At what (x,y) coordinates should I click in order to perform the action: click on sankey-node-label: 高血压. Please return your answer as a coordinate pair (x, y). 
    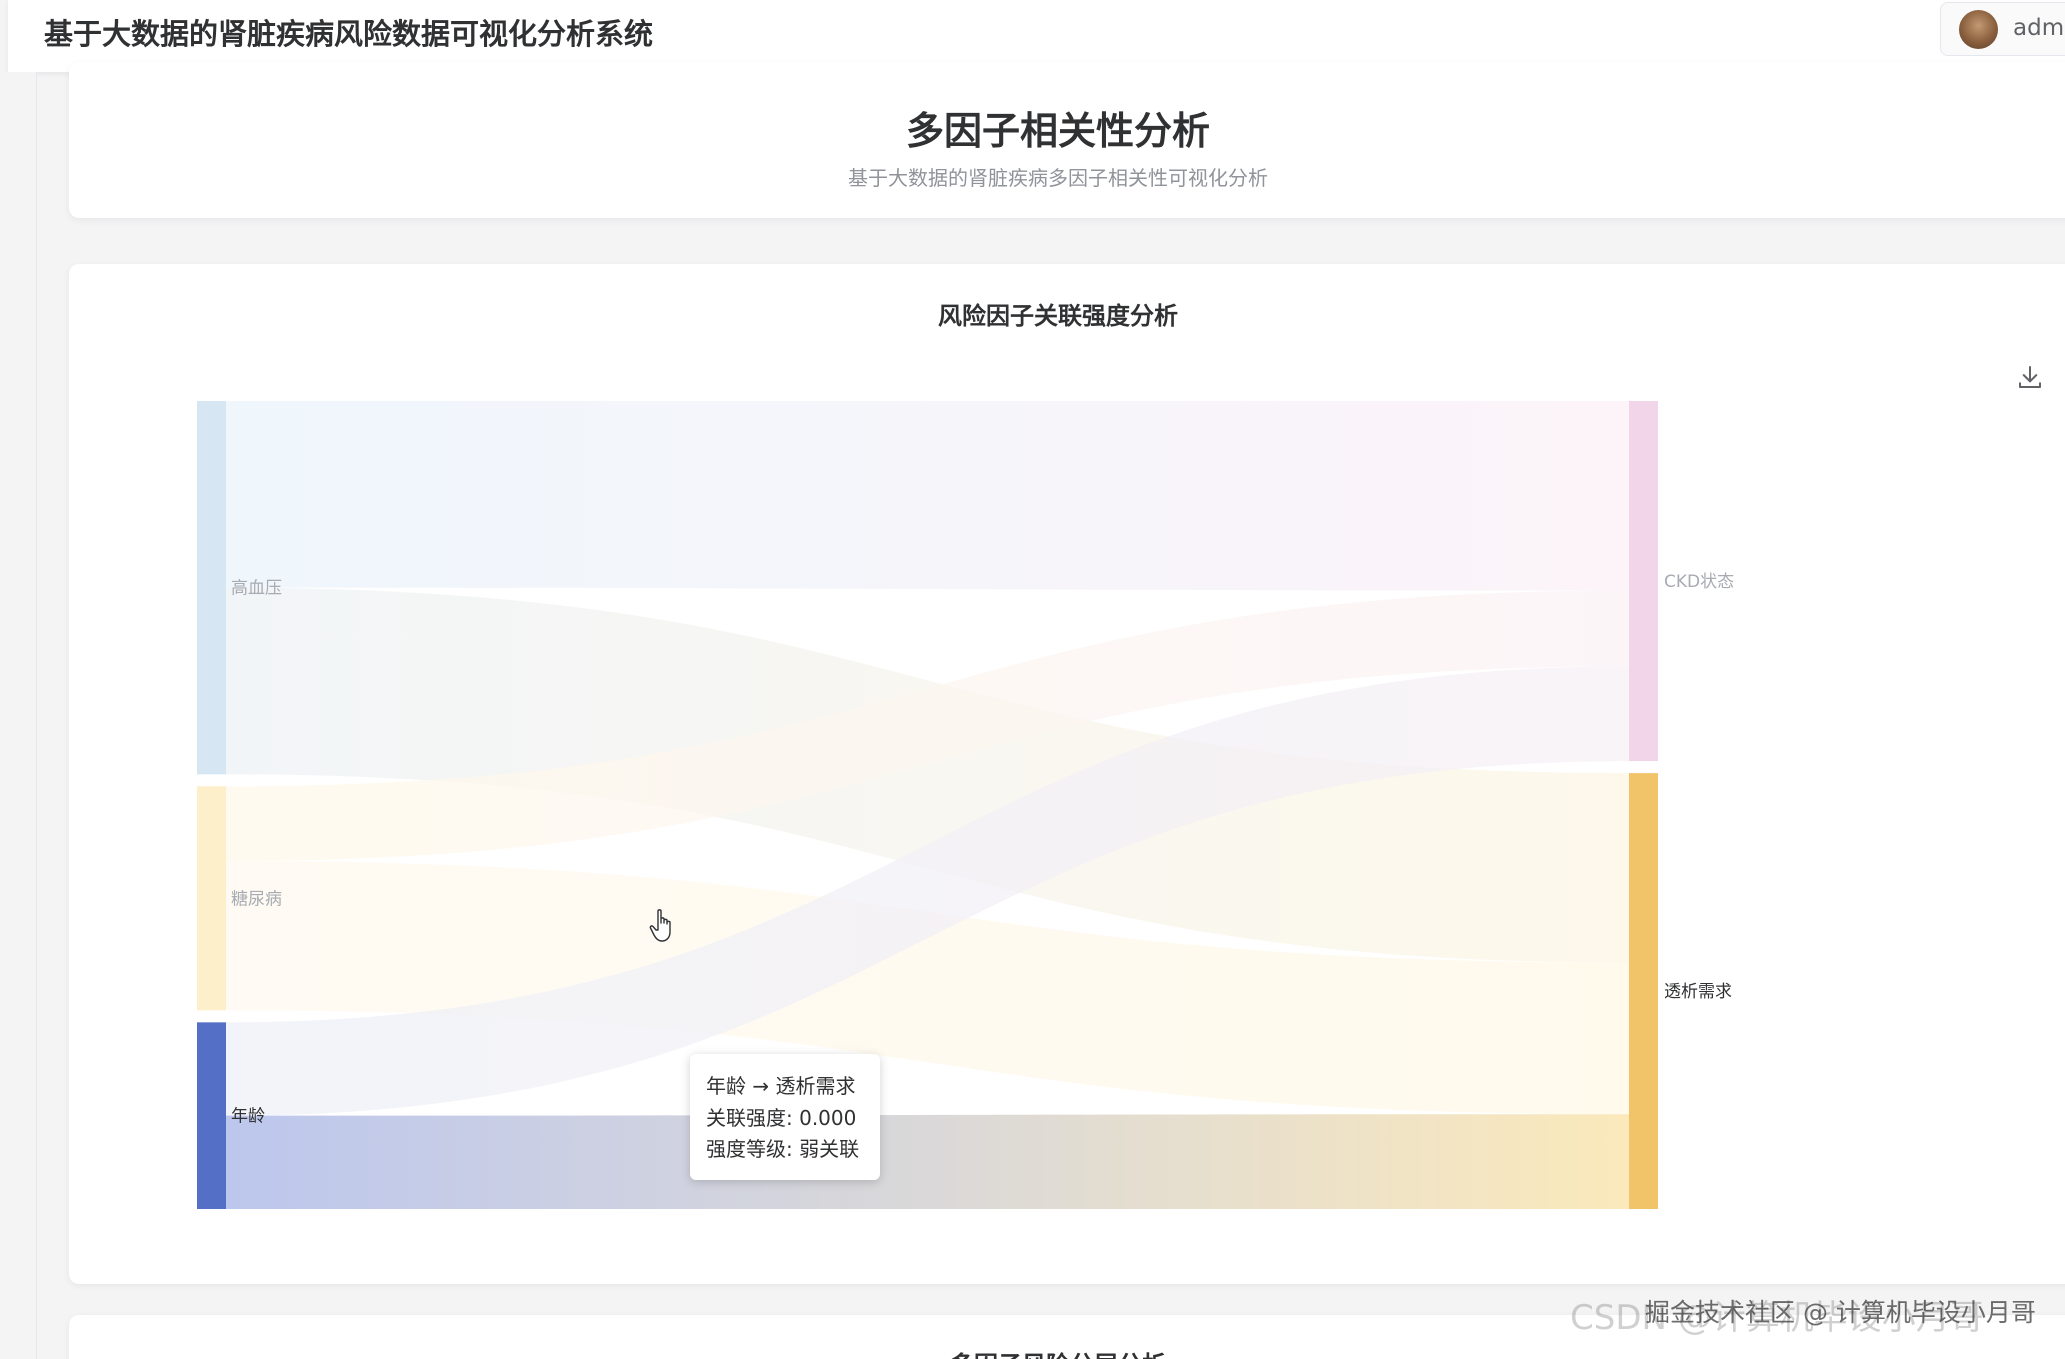
    Looking at the image, I should click on (256, 589).